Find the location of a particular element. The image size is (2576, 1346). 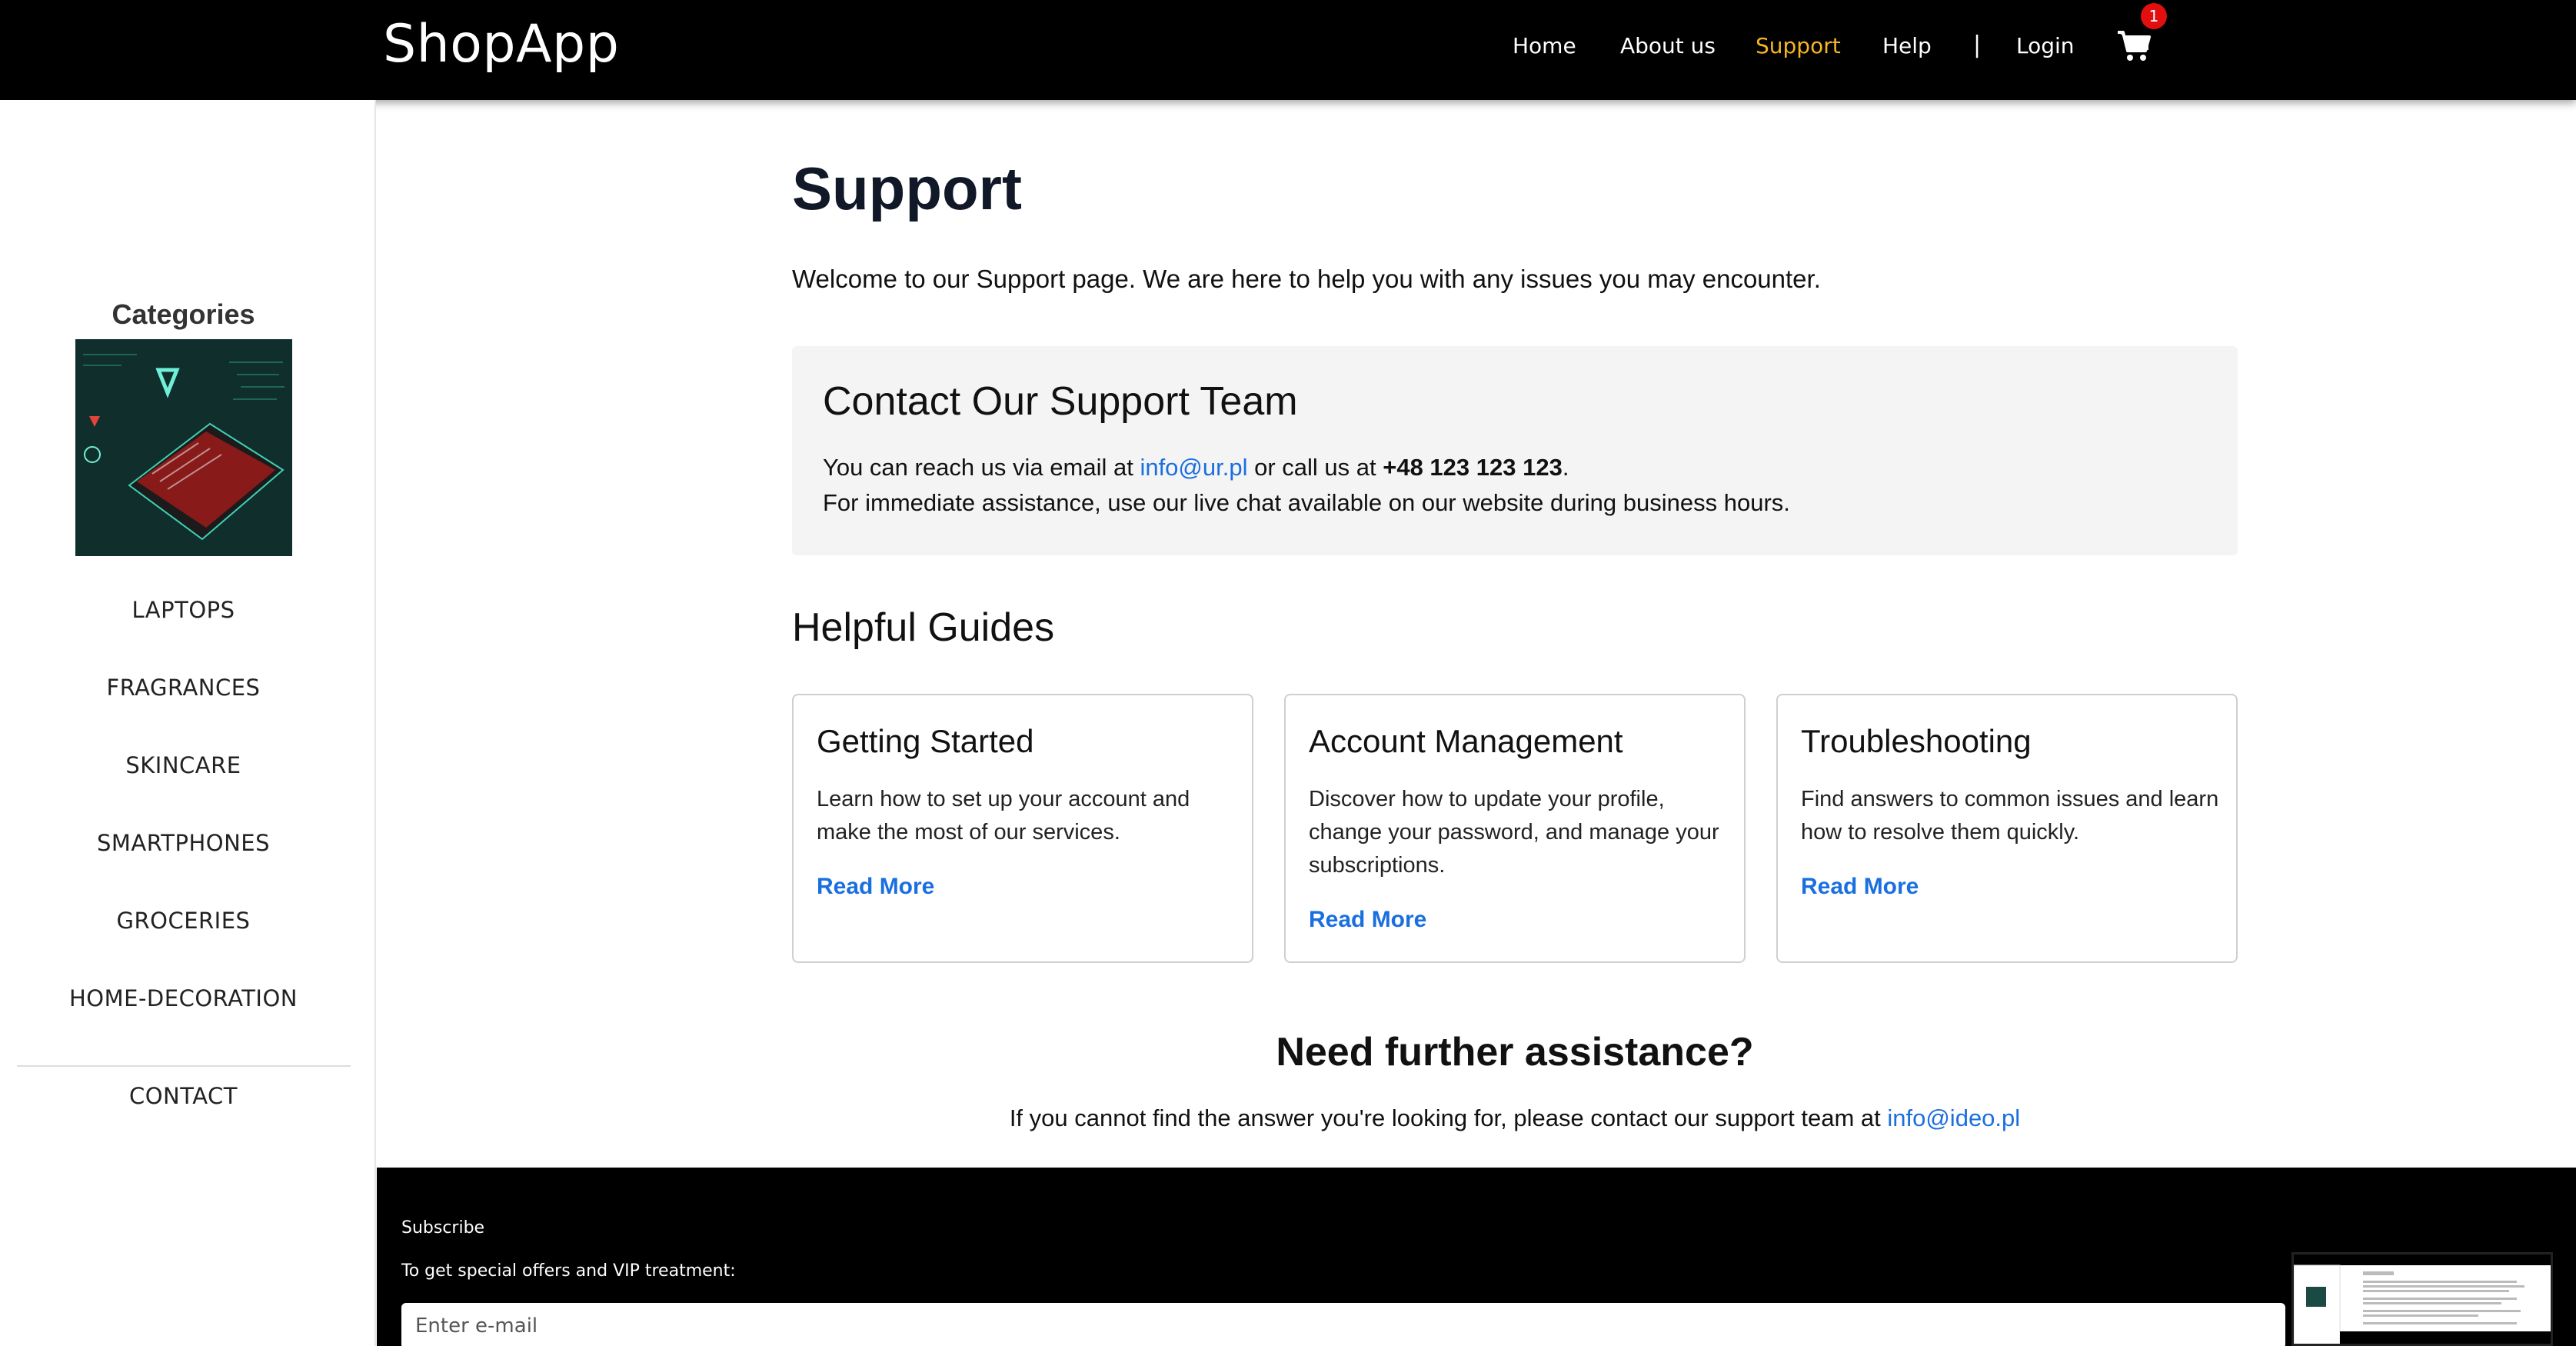

contact-text-3: . is located at coordinates (1566, 467).